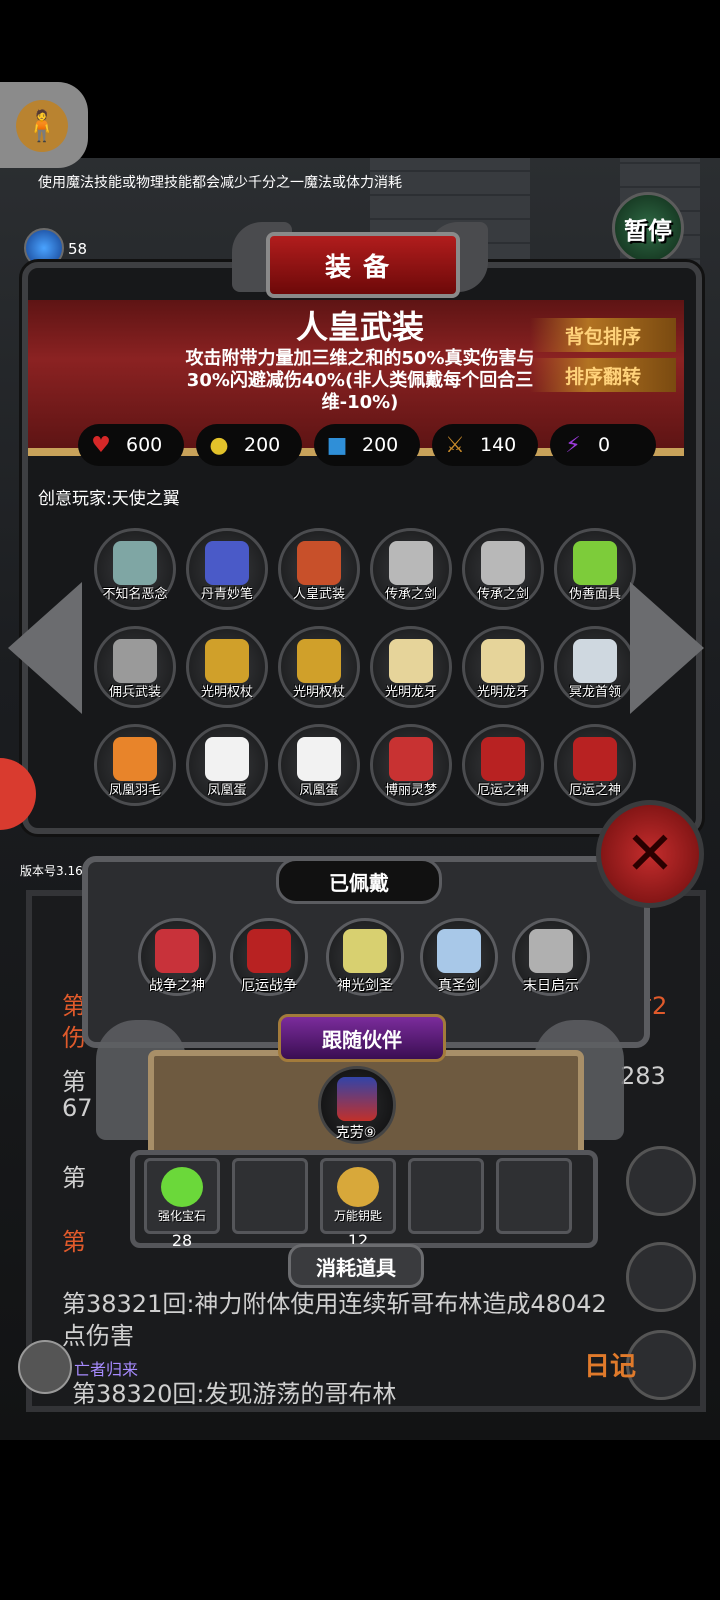 The image size is (720, 1600). What do you see at coordinates (177, 986) in the screenshot?
I see `item-label: 战争之神` at bounding box center [177, 986].